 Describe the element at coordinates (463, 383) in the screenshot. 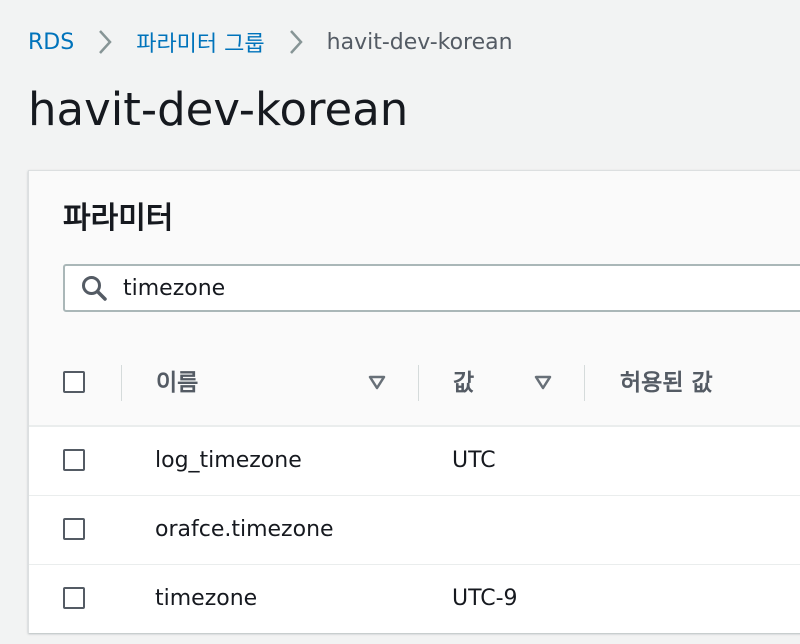

I see `column-header-value: 값` at that location.